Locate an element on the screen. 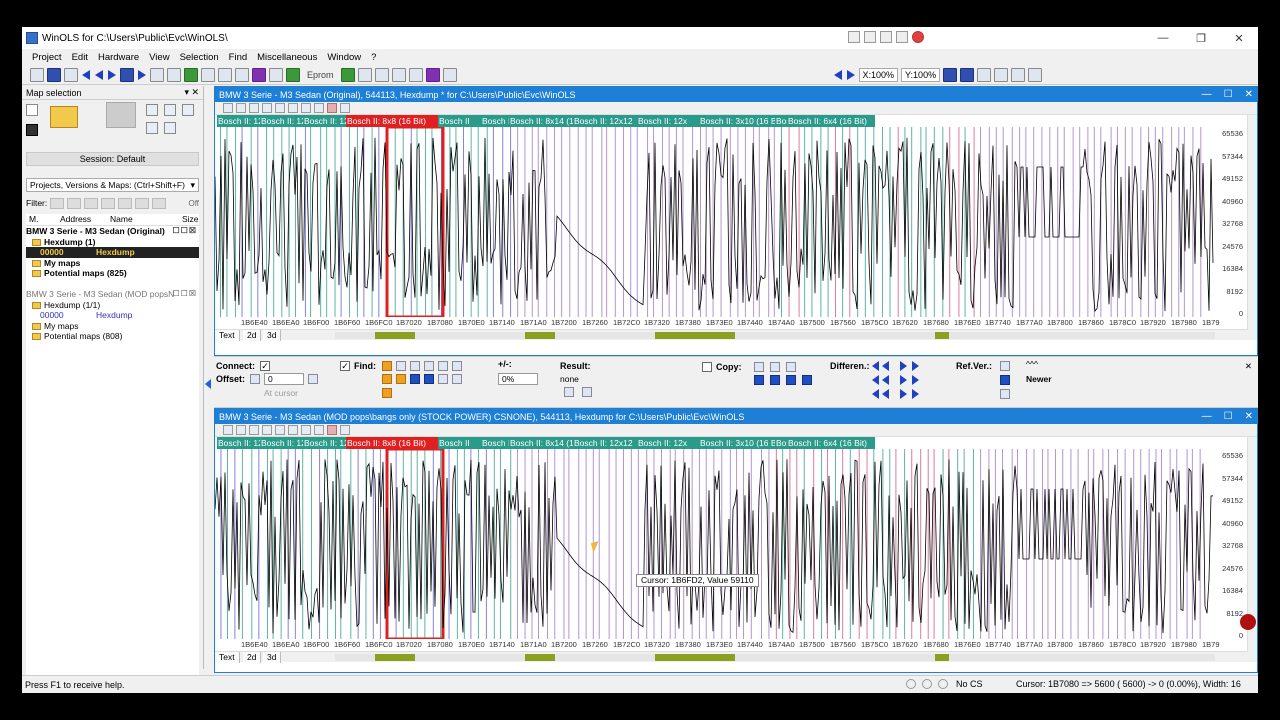 The height and width of the screenshot is (720, 1280). x-zoom-field: X:100% is located at coordinates (878, 74).